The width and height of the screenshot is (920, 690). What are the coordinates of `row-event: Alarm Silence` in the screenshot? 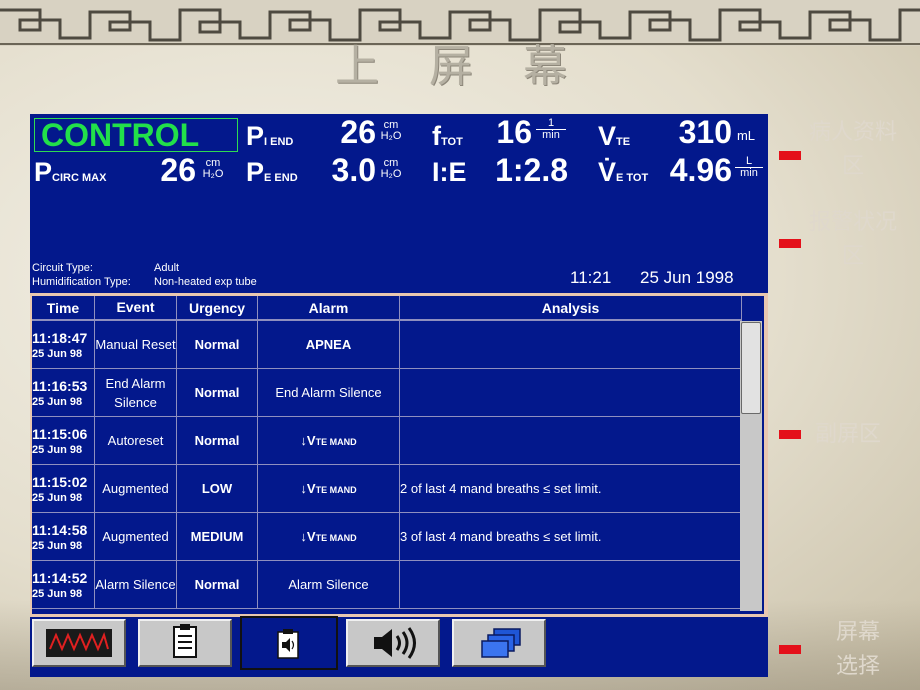 It's located at (135, 584).